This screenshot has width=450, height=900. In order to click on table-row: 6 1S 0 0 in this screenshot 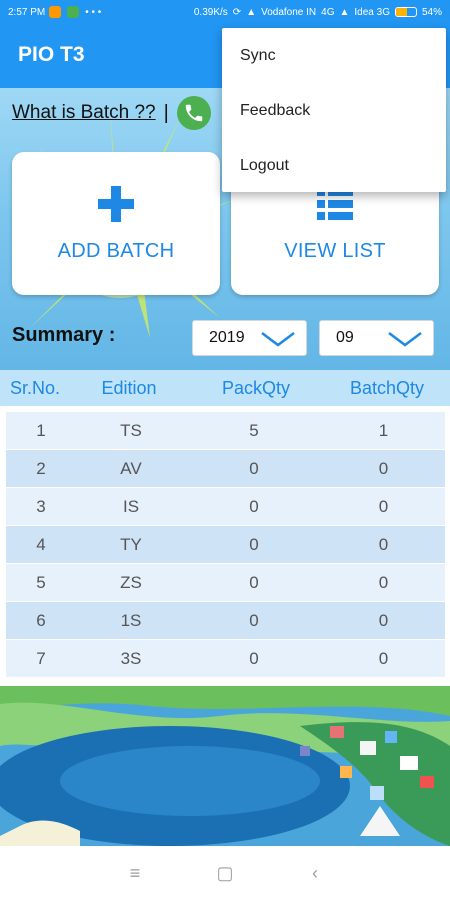, I will do `click(225, 621)`.